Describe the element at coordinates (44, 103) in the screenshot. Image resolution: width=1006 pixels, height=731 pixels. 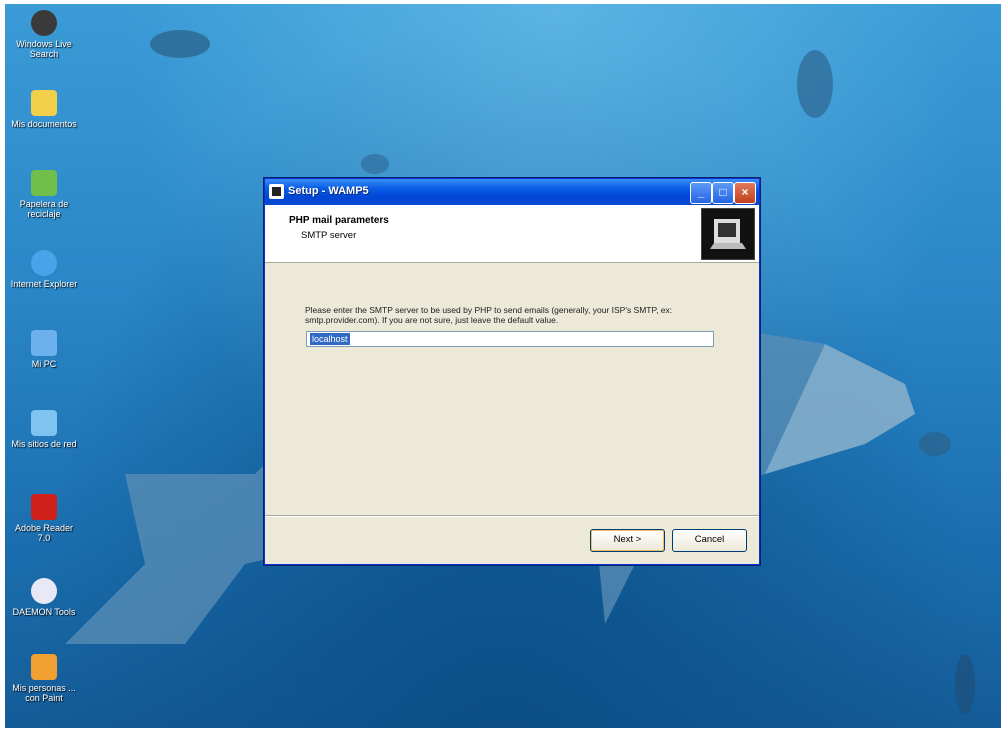
I see `folder-icon` at that location.